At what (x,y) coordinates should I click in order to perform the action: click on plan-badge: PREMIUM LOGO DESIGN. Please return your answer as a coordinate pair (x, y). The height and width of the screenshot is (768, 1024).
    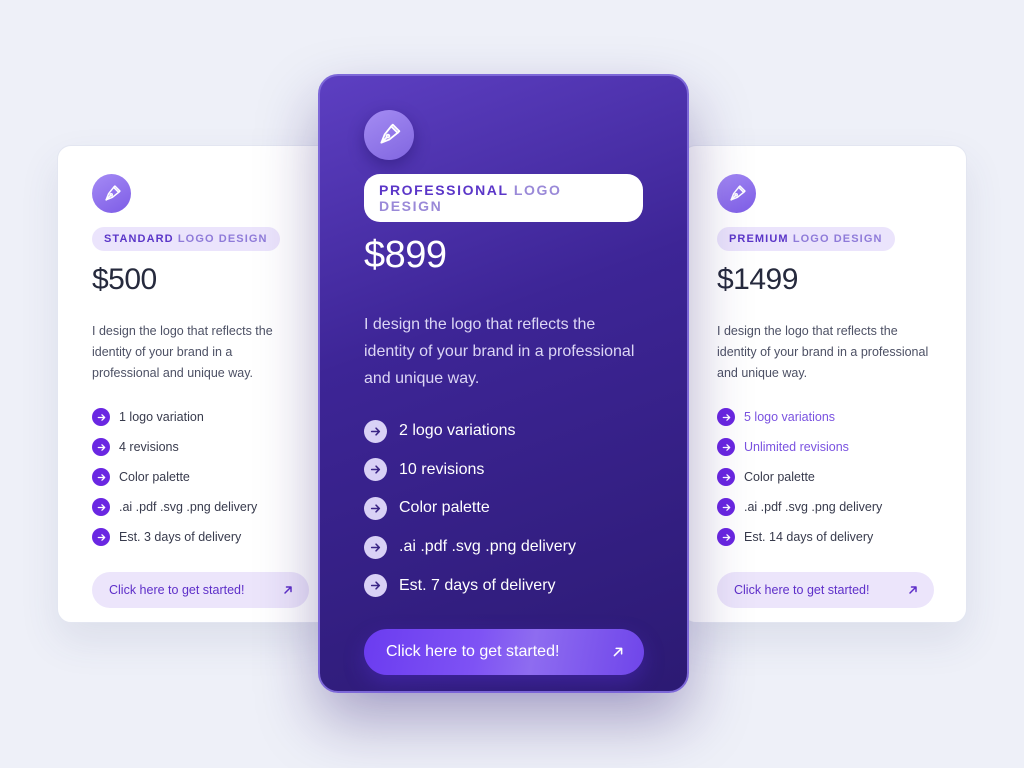
    Looking at the image, I should click on (806, 239).